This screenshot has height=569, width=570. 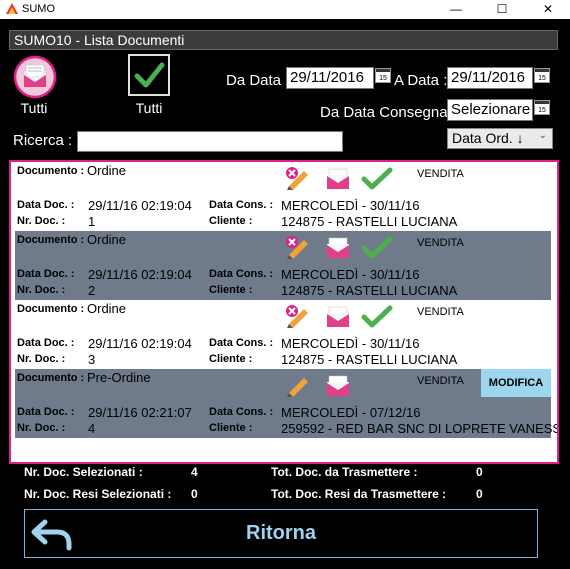 I want to click on to-date-label: A Data :, so click(x=421, y=80).